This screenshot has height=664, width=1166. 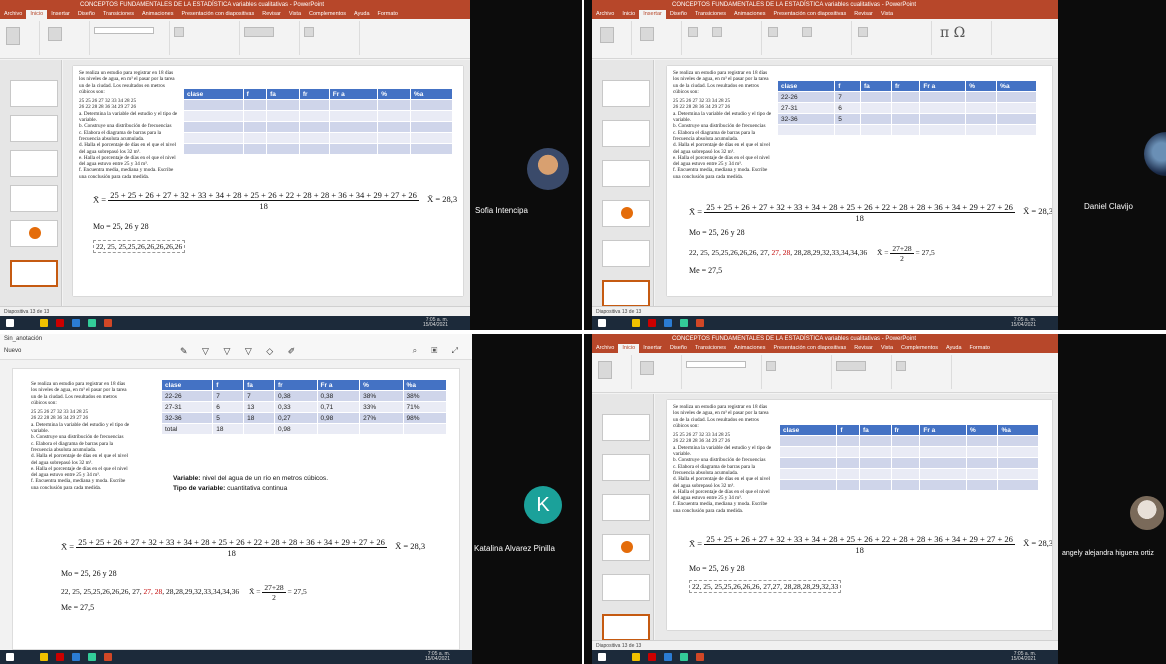 What do you see at coordinates (240, 351) in the screenshot?
I see `annotation-tools: ✎ ▽ ▽ ▽ ◇ ✐` at bounding box center [240, 351].